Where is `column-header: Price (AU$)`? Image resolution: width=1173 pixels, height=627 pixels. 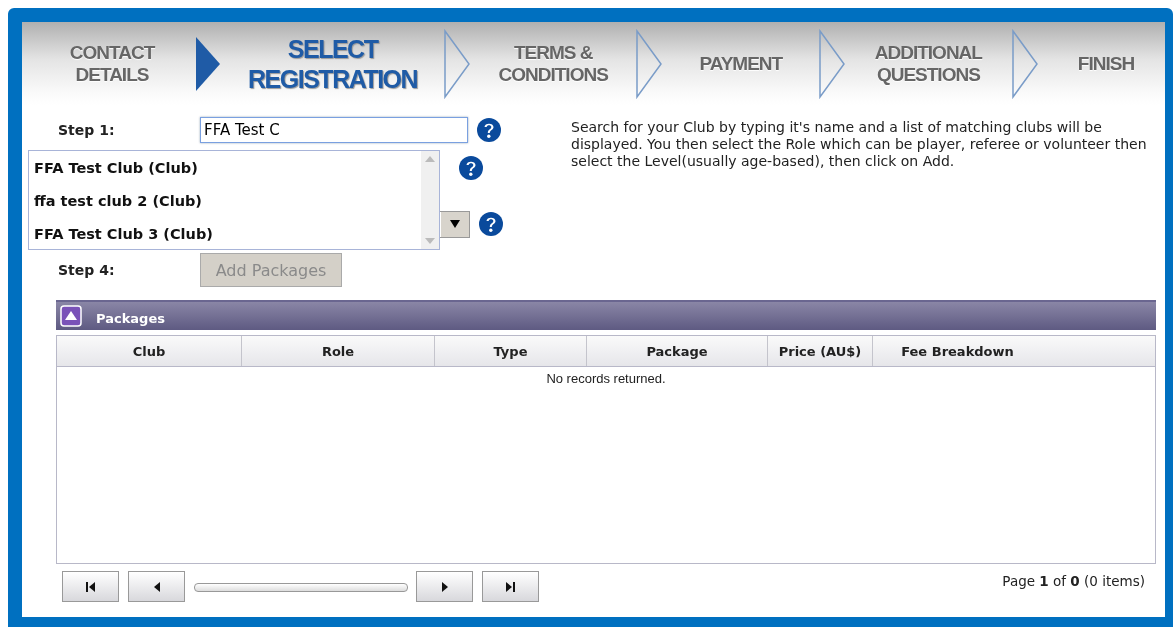 column-header: Price (AU$) is located at coordinates (820, 351).